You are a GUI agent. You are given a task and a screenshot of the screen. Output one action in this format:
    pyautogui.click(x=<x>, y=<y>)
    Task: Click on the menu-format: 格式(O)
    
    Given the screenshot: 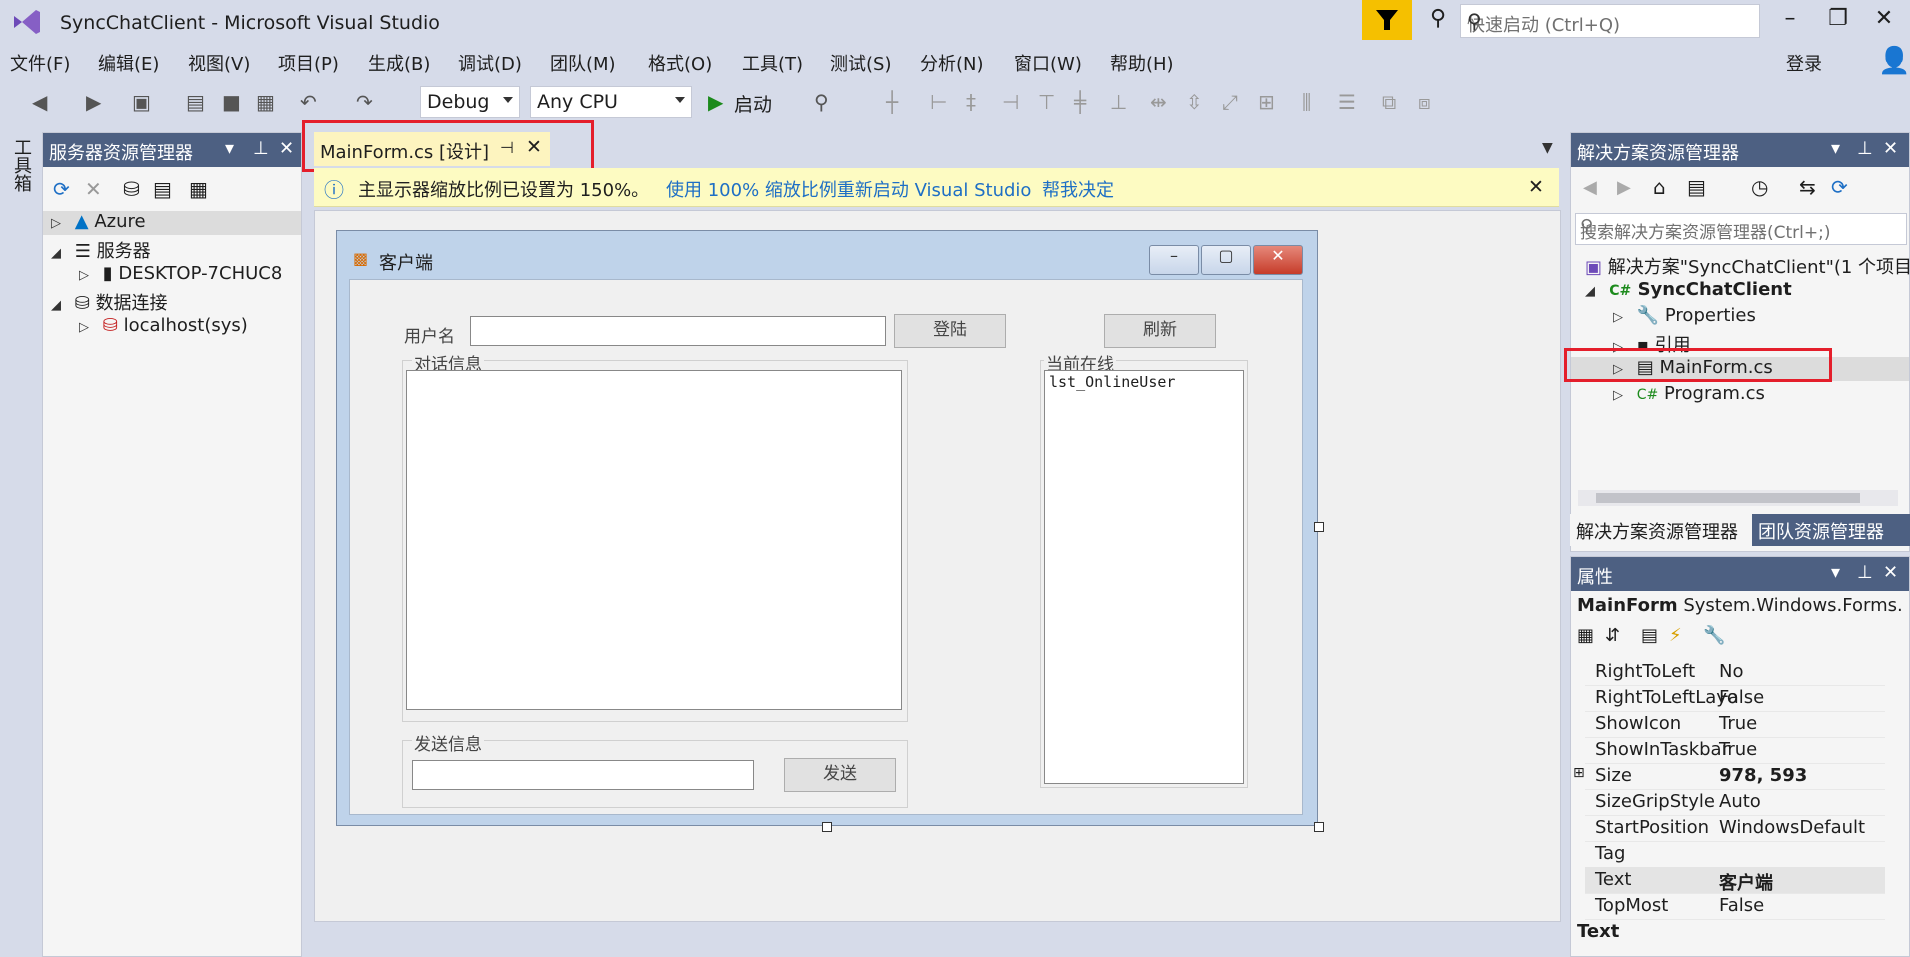 What is the action you would take?
    pyautogui.click(x=680, y=63)
    